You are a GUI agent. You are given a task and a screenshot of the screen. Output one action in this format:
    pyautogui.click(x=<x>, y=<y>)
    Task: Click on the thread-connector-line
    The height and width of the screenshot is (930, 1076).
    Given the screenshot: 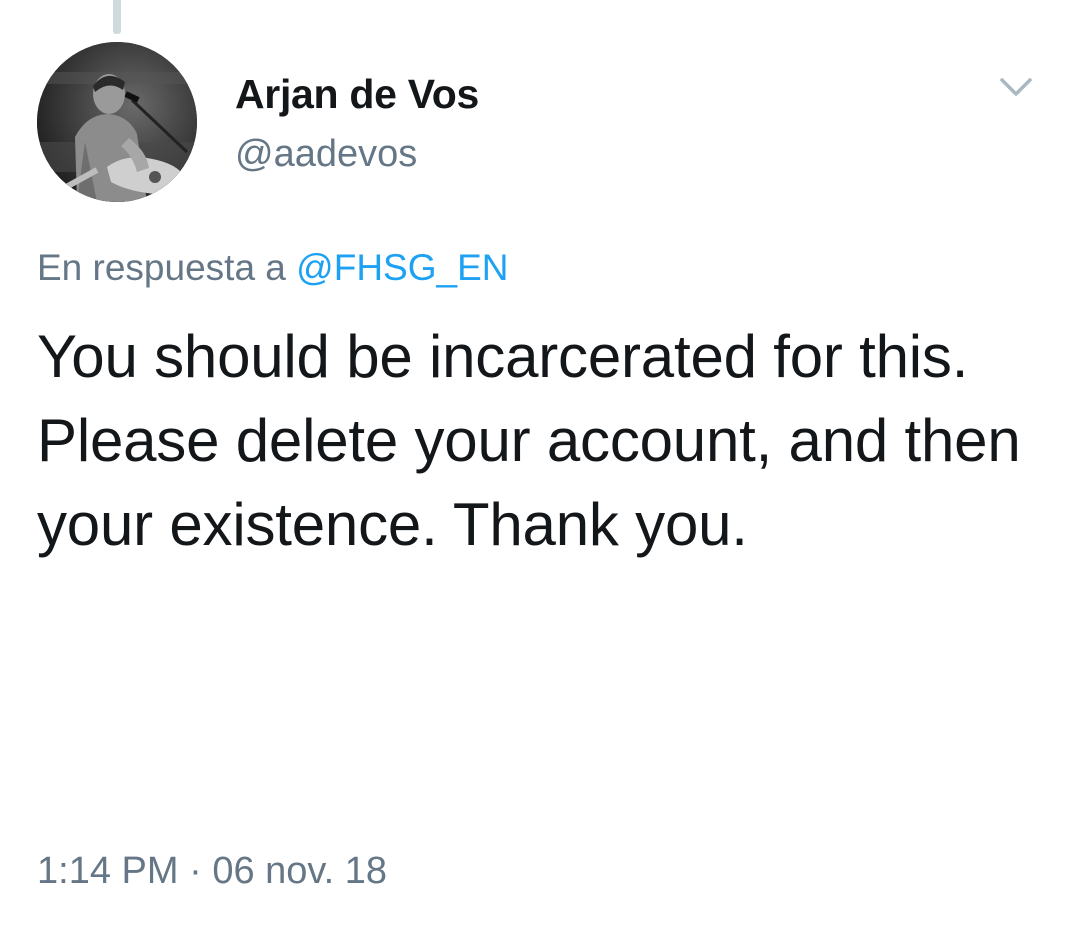 What is the action you would take?
    pyautogui.click(x=117, y=17)
    